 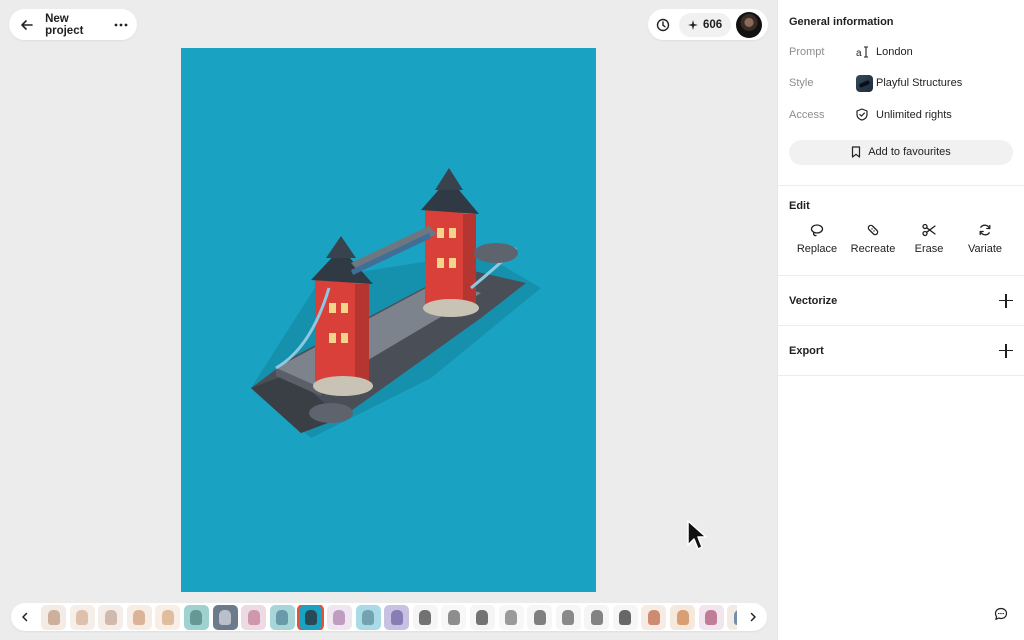 What do you see at coordinates (817, 249) in the screenshot?
I see `replace-label: Replace` at bounding box center [817, 249].